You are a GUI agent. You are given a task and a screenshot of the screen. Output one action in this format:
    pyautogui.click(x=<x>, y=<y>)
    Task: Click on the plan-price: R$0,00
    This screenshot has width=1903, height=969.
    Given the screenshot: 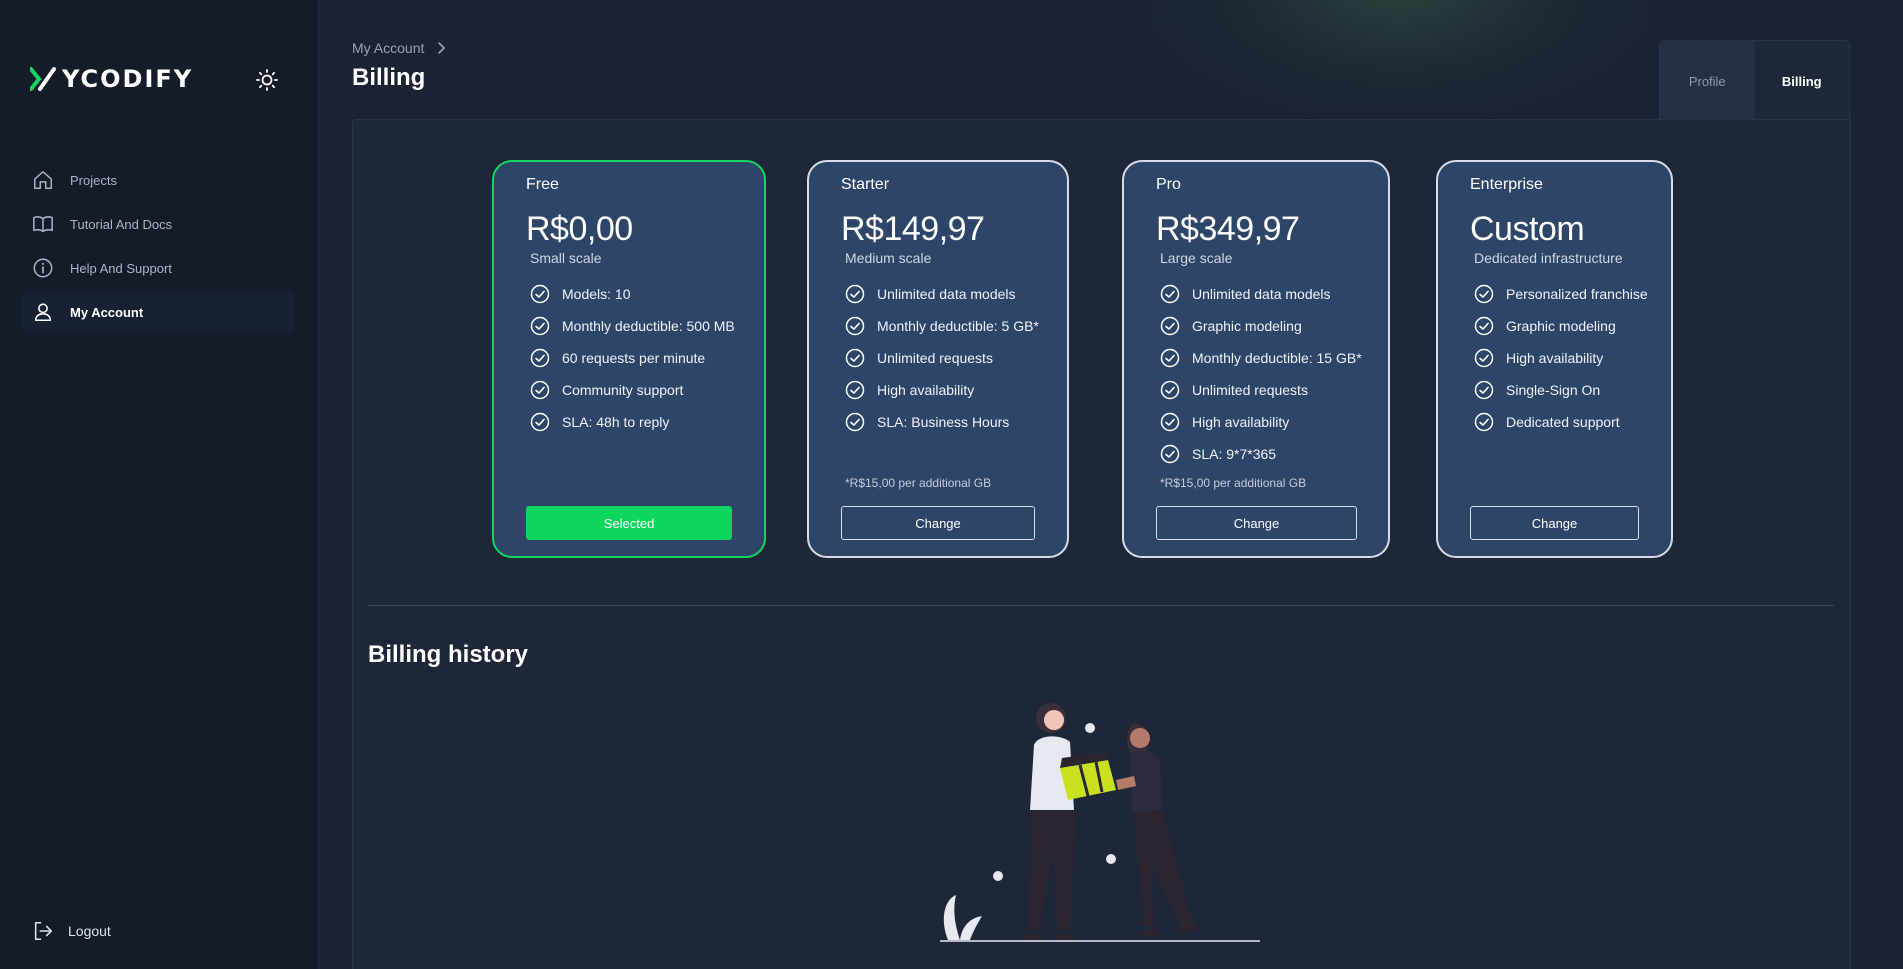 What is the action you would take?
    pyautogui.click(x=579, y=229)
    